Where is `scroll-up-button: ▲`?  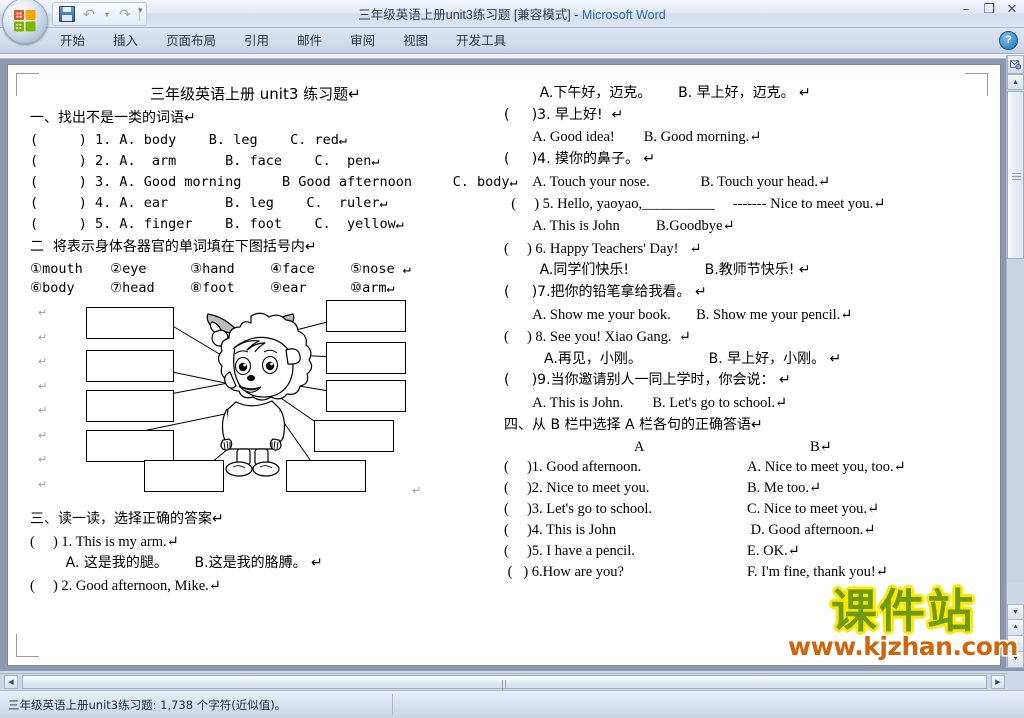
scroll-up-button: ▲ is located at coordinates (1015, 82).